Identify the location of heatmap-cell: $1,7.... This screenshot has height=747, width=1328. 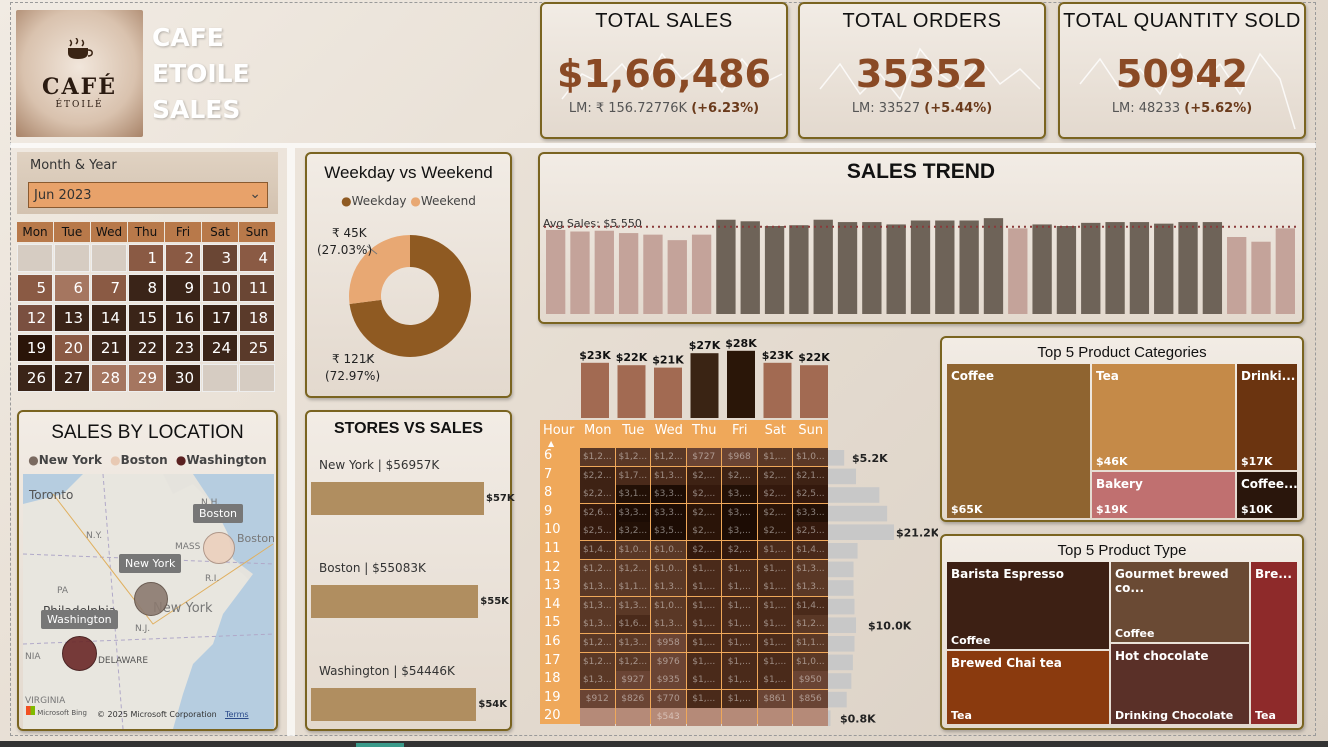
(632, 475).